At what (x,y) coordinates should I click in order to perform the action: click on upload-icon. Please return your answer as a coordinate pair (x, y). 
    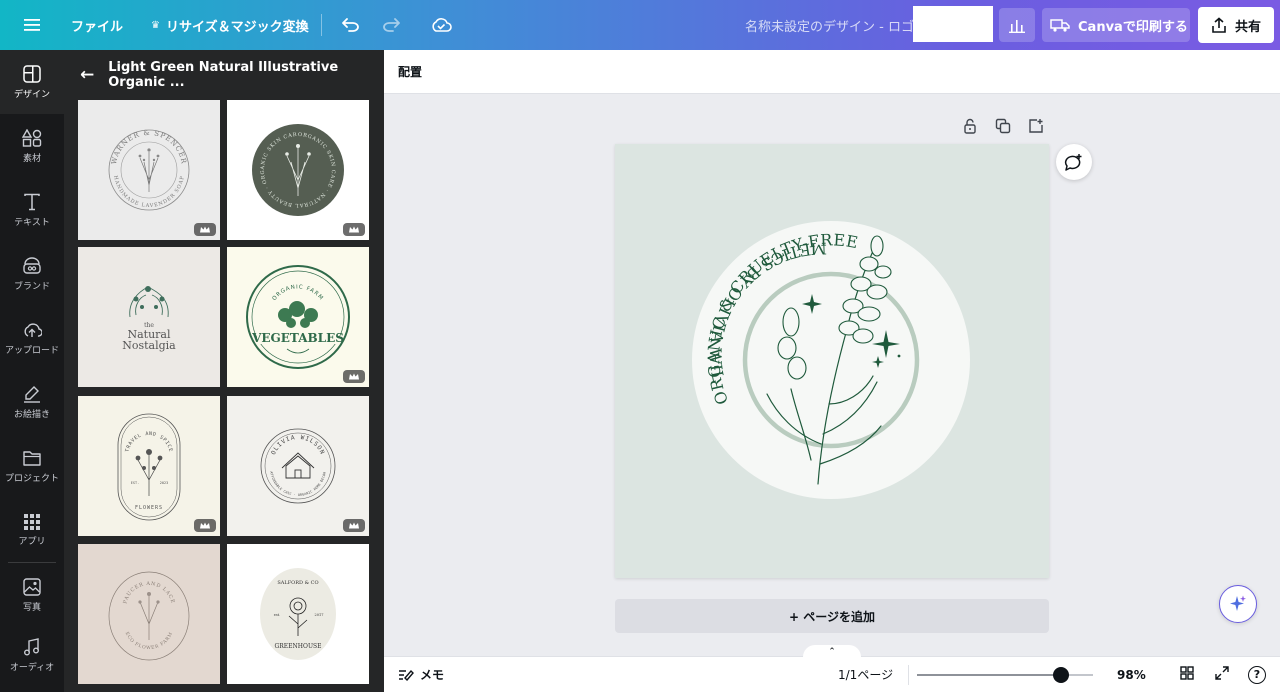
    Looking at the image, I should click on (33, 329).